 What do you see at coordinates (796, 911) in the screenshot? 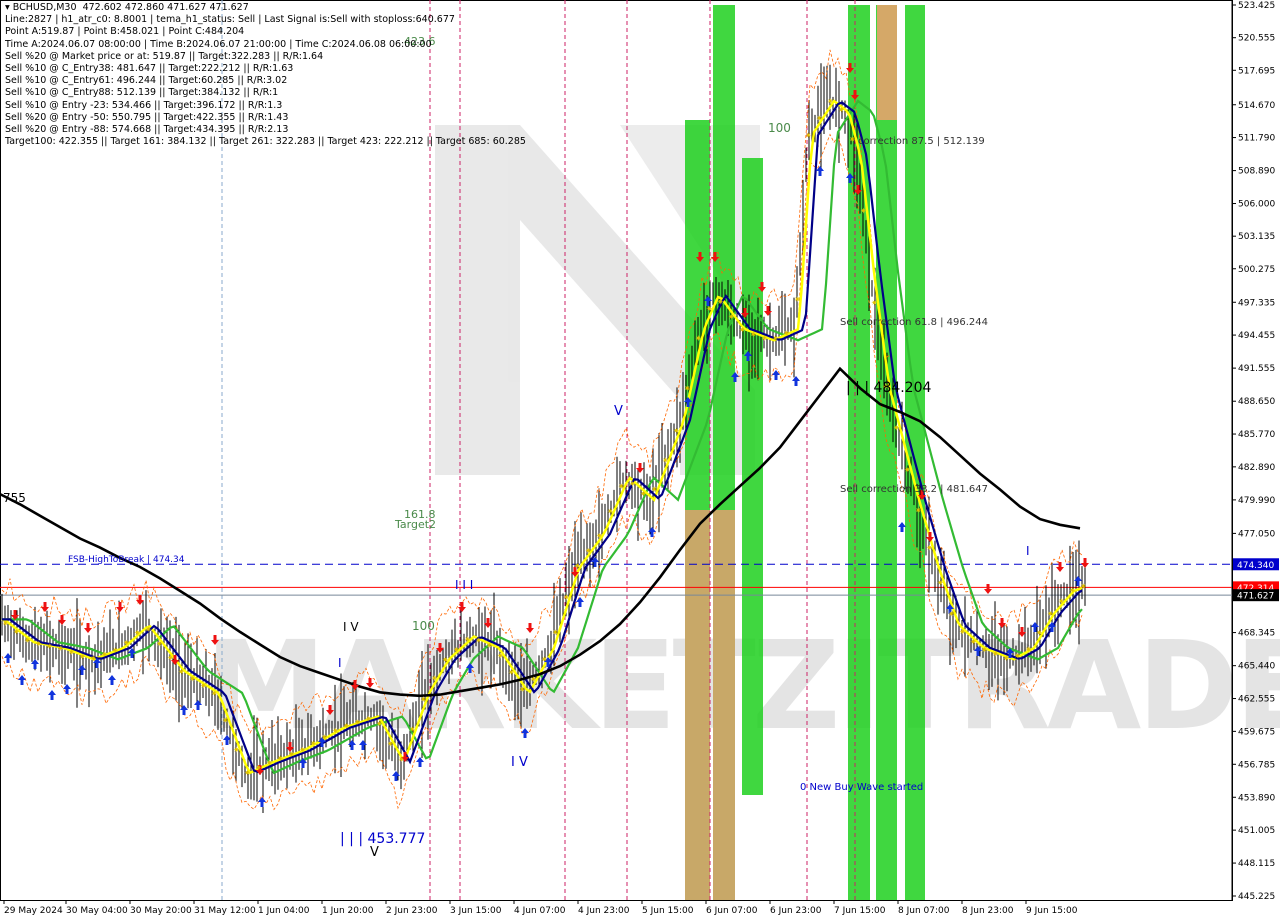
I see `x-tick-label: 6 Jun 23:00` at bounding box center [796, 911].